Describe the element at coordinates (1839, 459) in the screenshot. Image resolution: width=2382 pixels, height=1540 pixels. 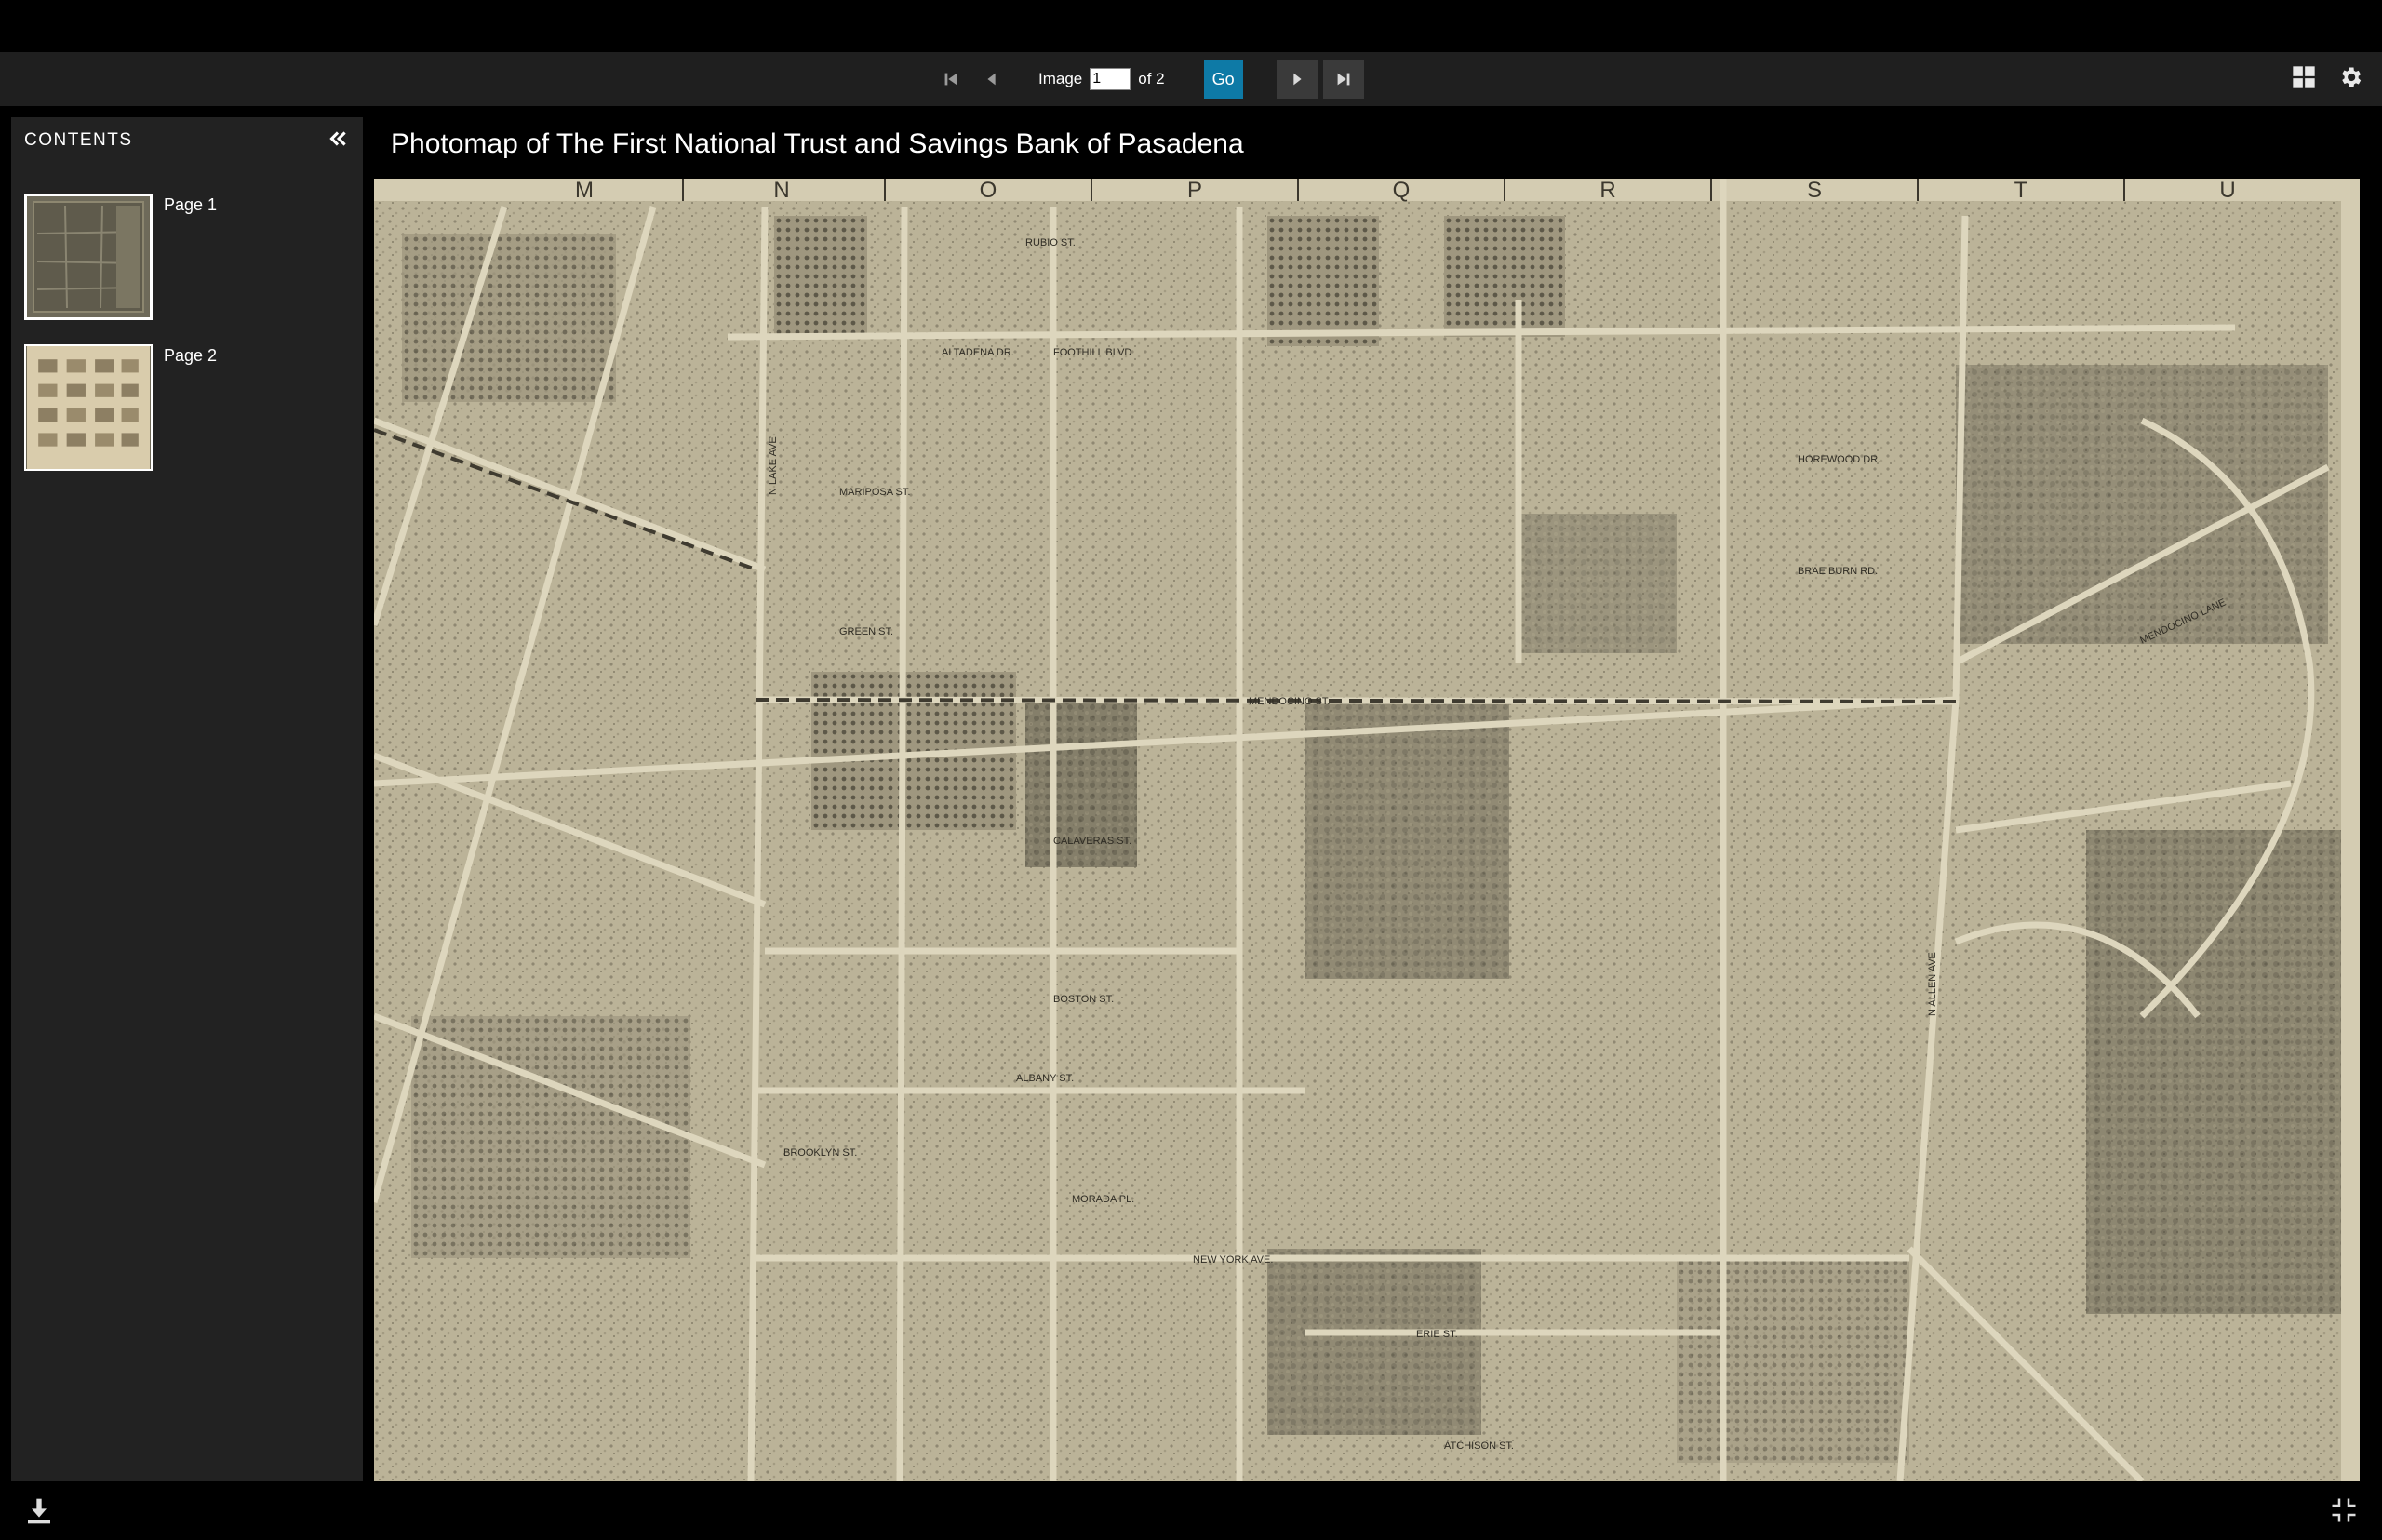
I see `street-label: HOREWOOD DR.` at that location.